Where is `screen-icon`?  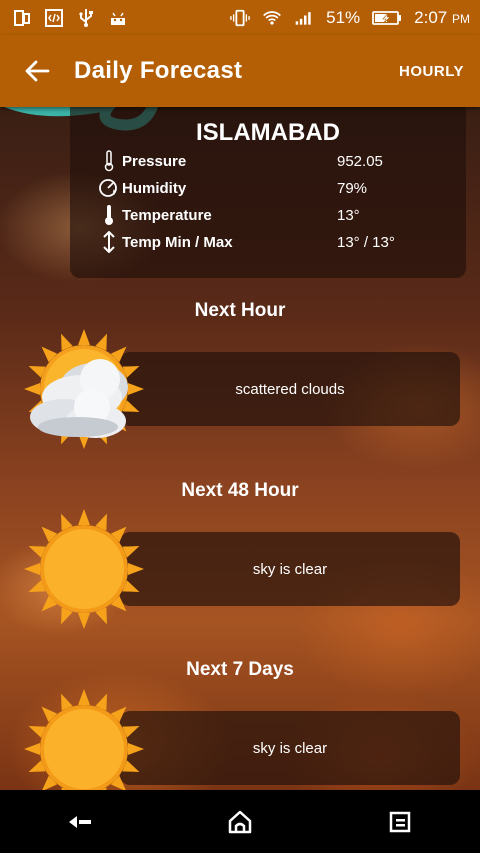
screen-icon is located at coordinates (22, 18).